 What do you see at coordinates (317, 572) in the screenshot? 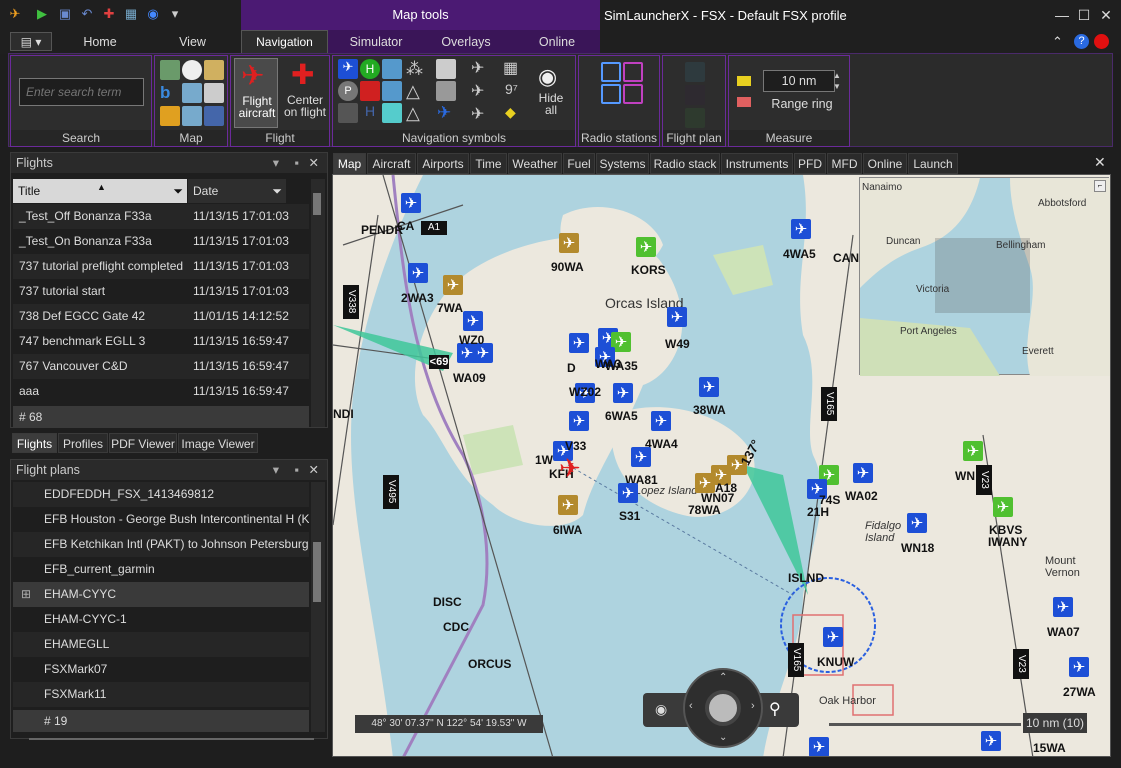
I see `flight-plans-scroll-thumb` at bounding box center [317, 572].